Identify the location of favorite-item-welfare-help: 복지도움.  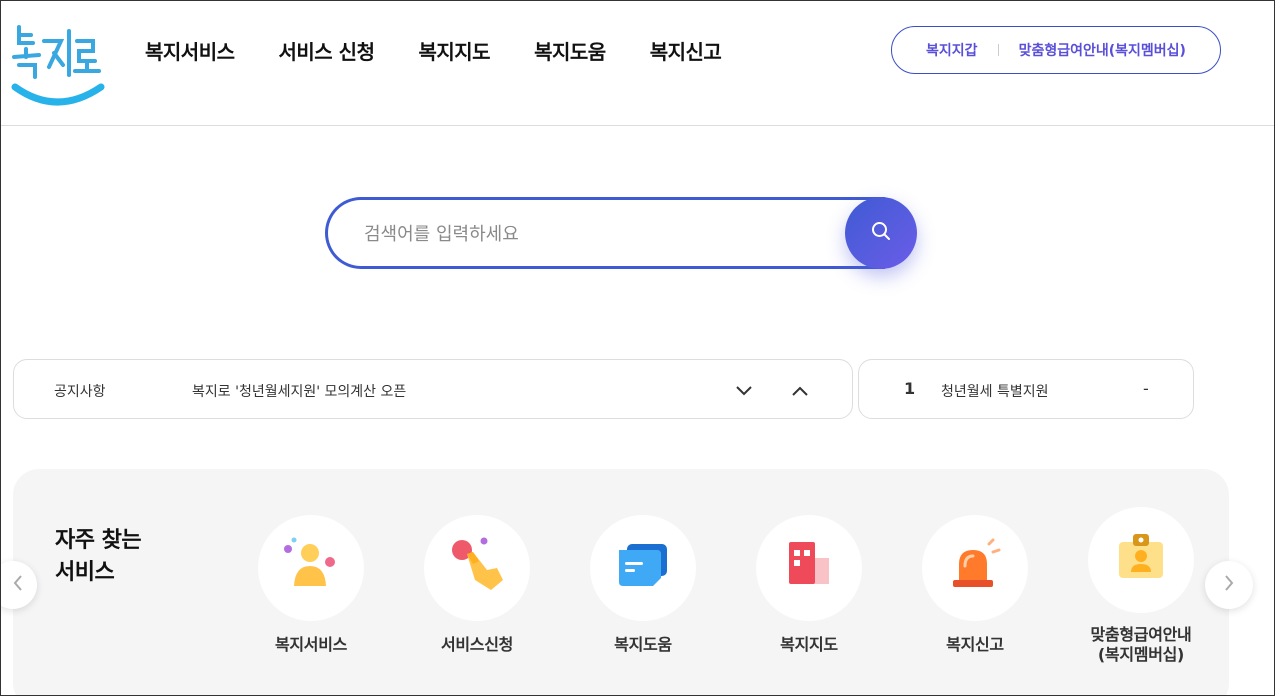
(643, 585).